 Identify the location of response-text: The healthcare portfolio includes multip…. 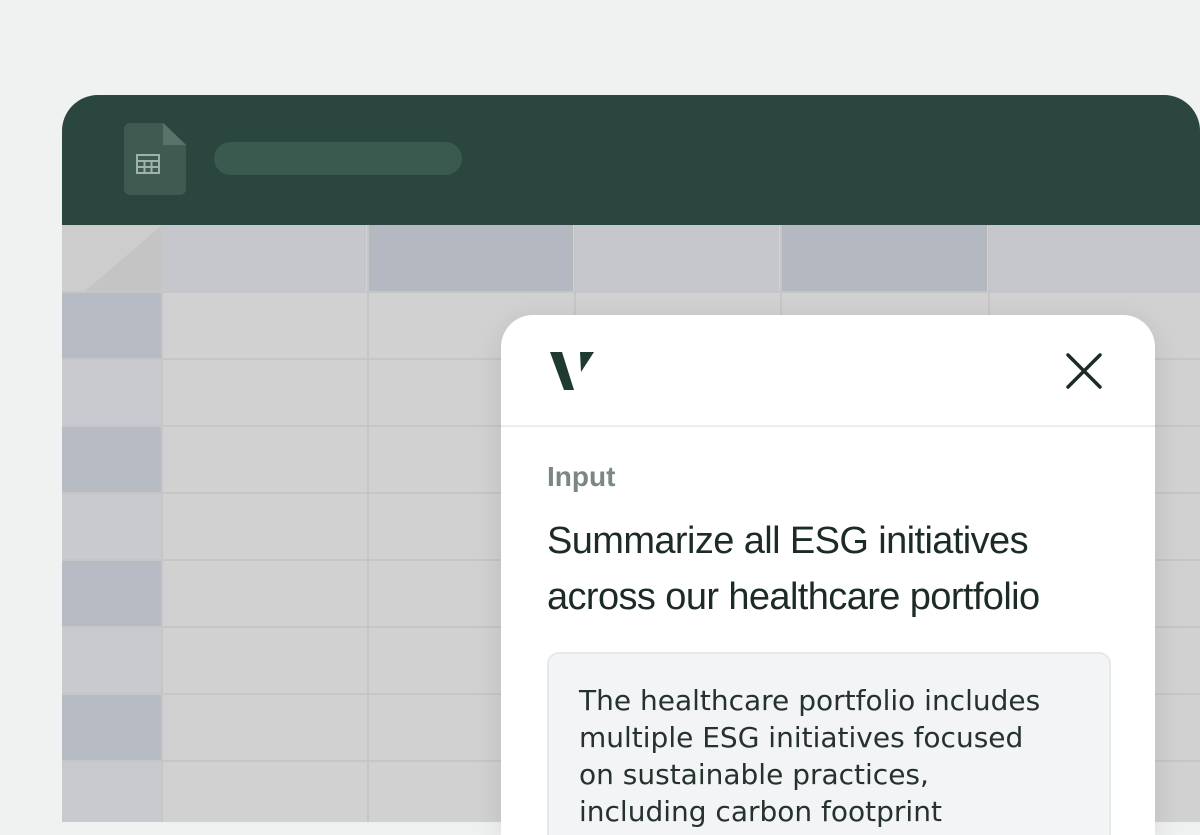
(834, 756).